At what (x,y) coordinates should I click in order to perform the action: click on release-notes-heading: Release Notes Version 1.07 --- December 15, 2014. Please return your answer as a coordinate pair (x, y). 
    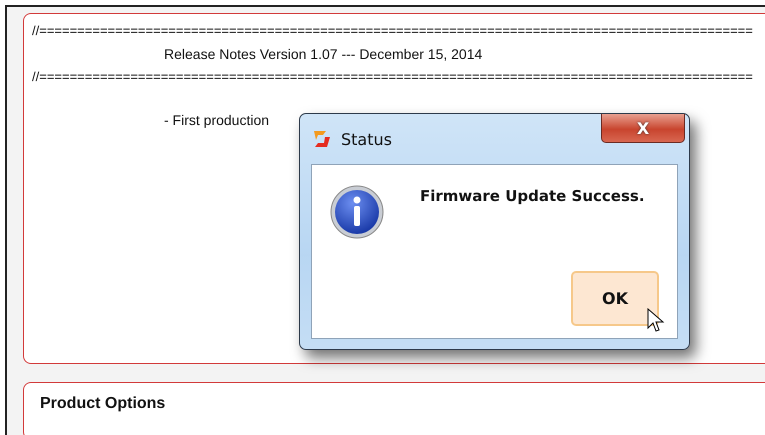
    Looking at the image, I should click on (323, 54).